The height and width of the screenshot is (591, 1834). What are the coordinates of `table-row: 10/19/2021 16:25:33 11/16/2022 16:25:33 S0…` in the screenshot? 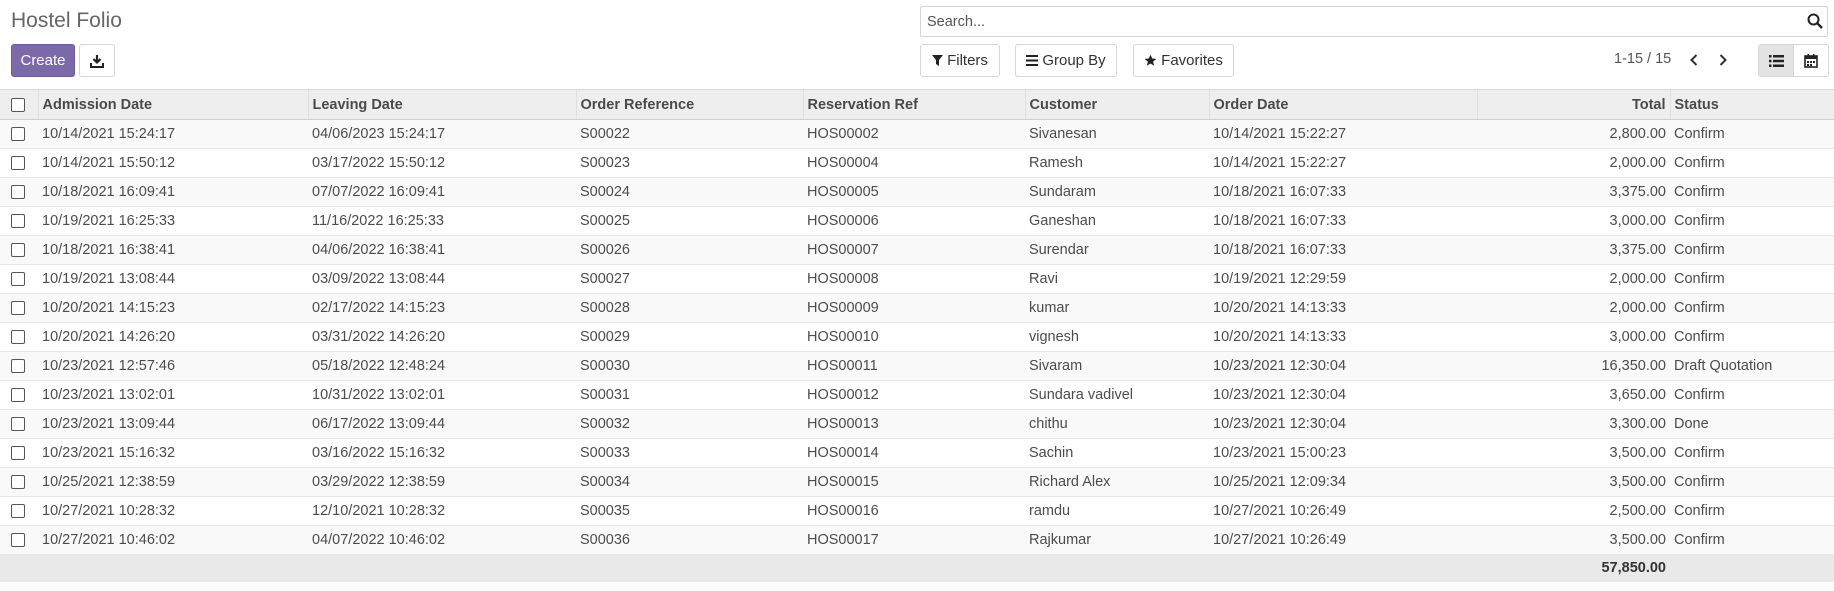 It's located at (917, 221).